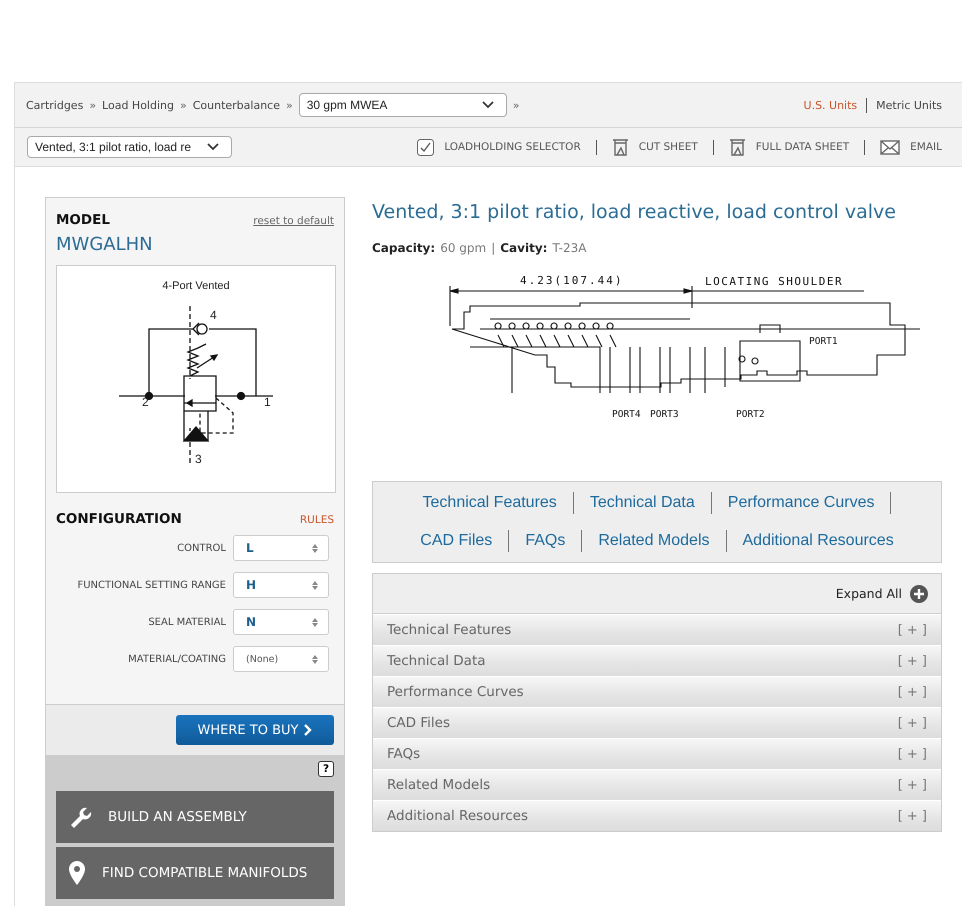 This screenshot has height=907, width=962. Describe the element at coordinates (403, 754) in the screenshot. I see `accordion-title: FAQs` at that location.